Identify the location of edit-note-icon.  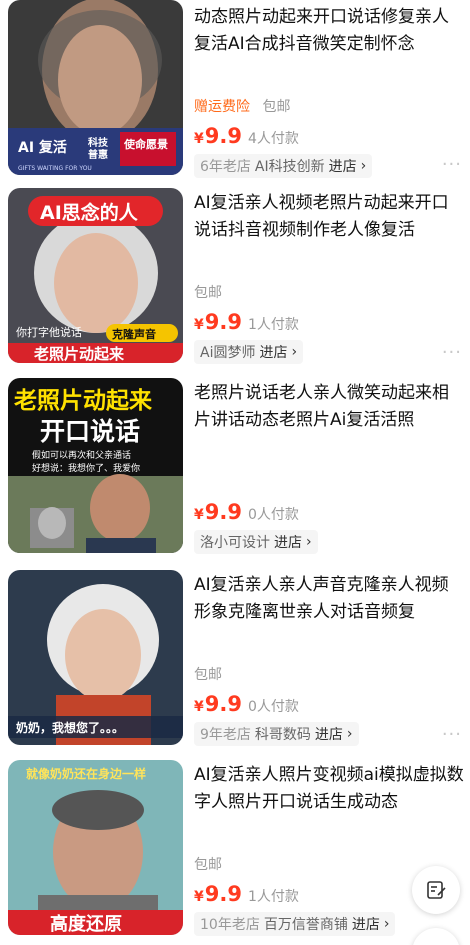
(436, 890).